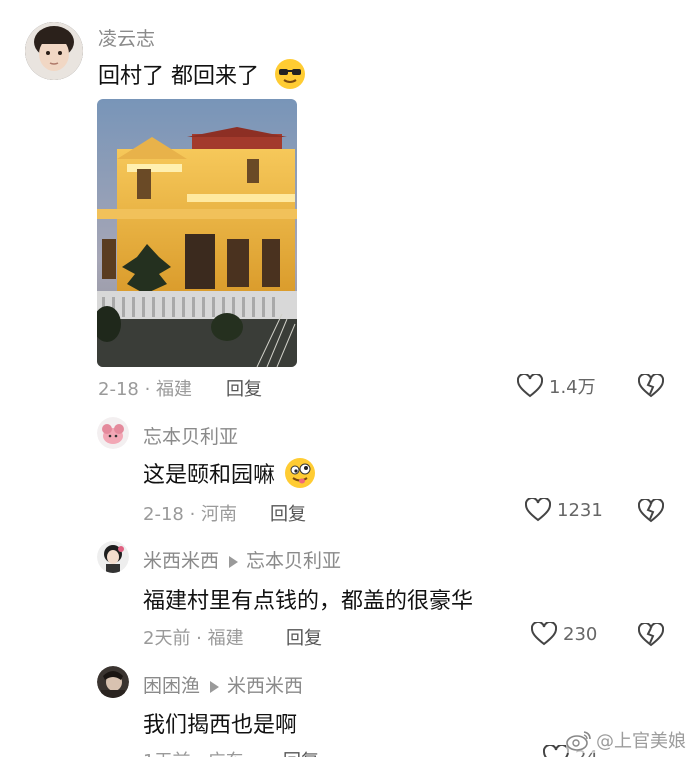  What do you see at coordinates (580, 510) in the screenshot?
I see `like-count: 1231` at bounding box center [580, 510].